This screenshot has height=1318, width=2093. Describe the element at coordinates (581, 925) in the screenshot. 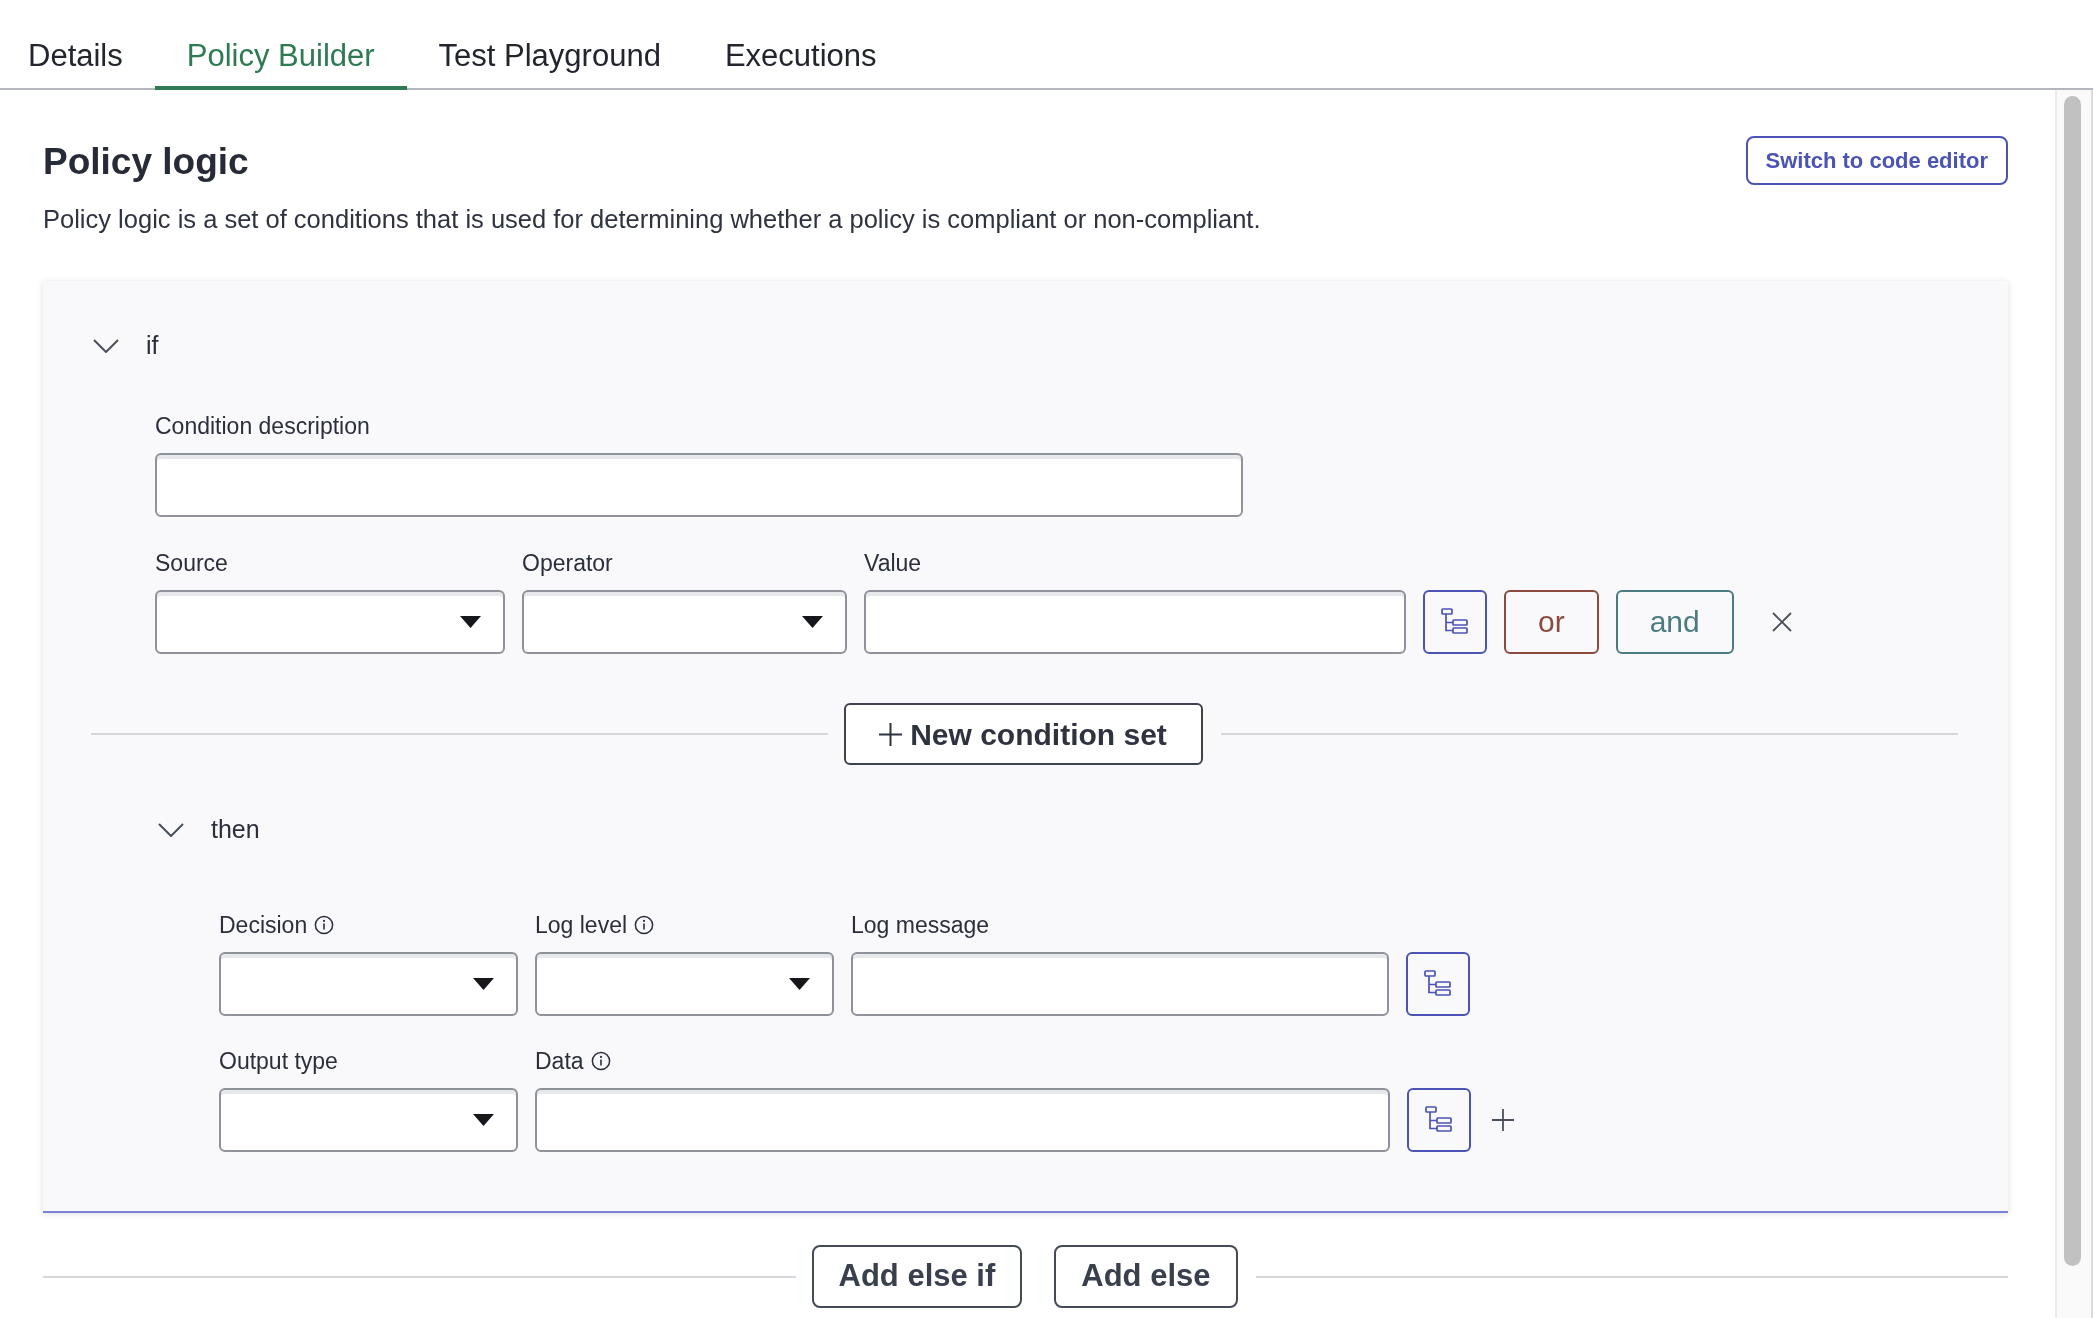

I see `field-label: Log level` at that location.